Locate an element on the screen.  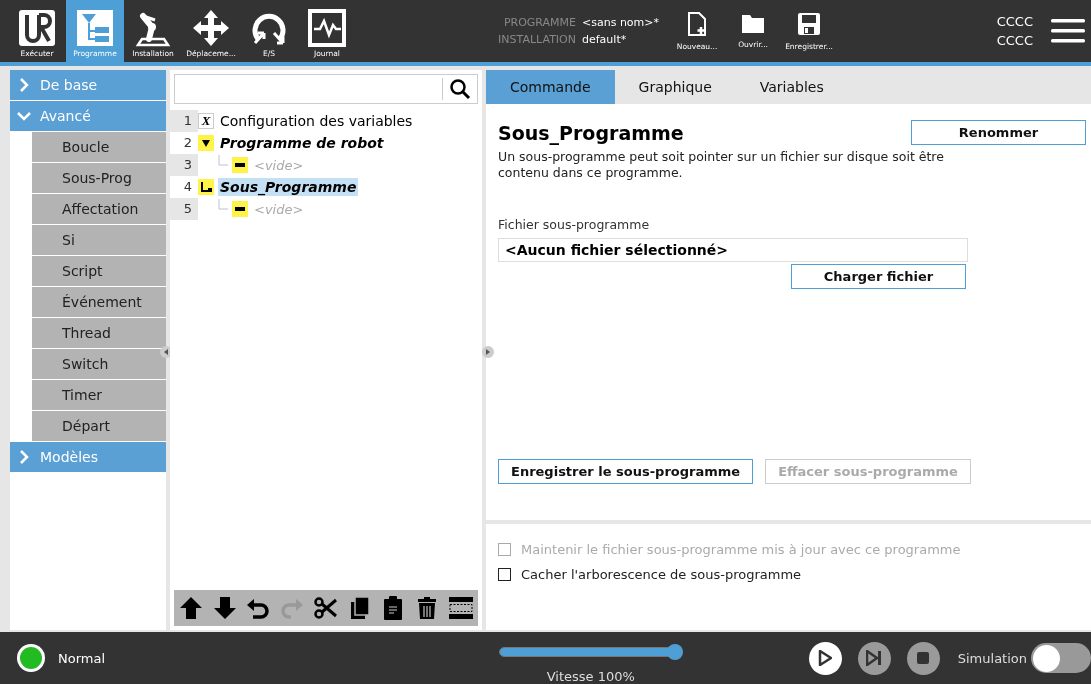
variable-symbol: X is located at coordinates (206, 121).